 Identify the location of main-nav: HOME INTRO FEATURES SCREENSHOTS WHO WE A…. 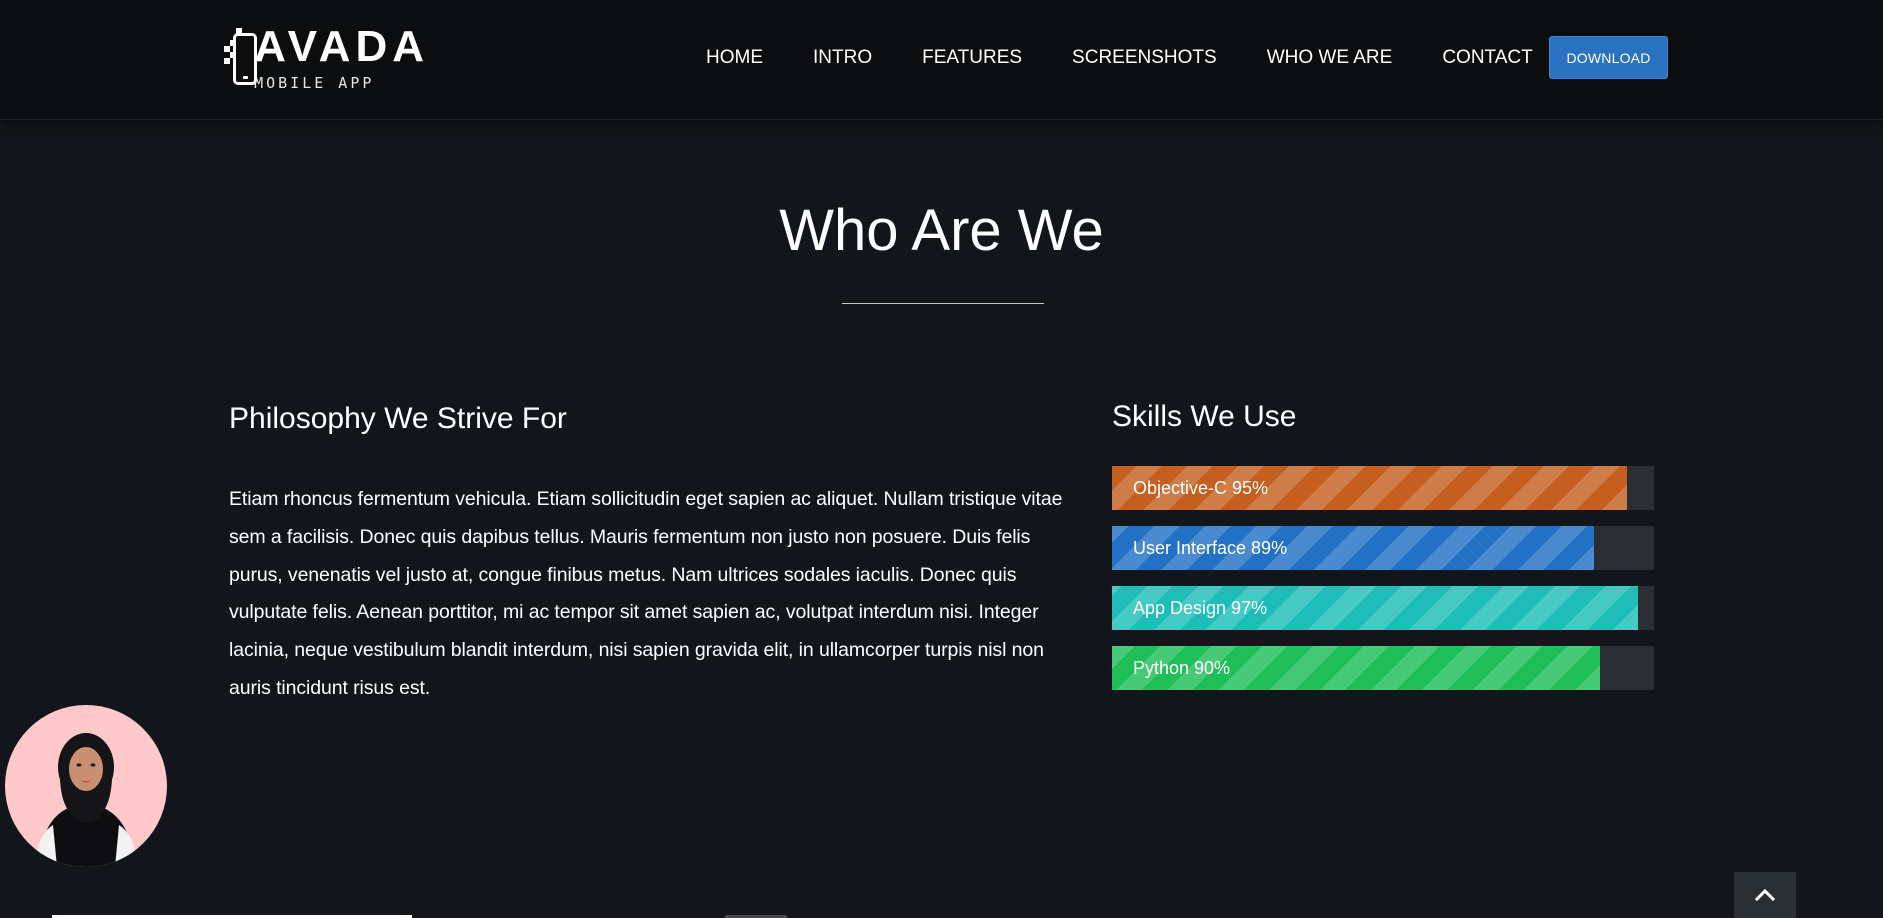
(1119, 58).